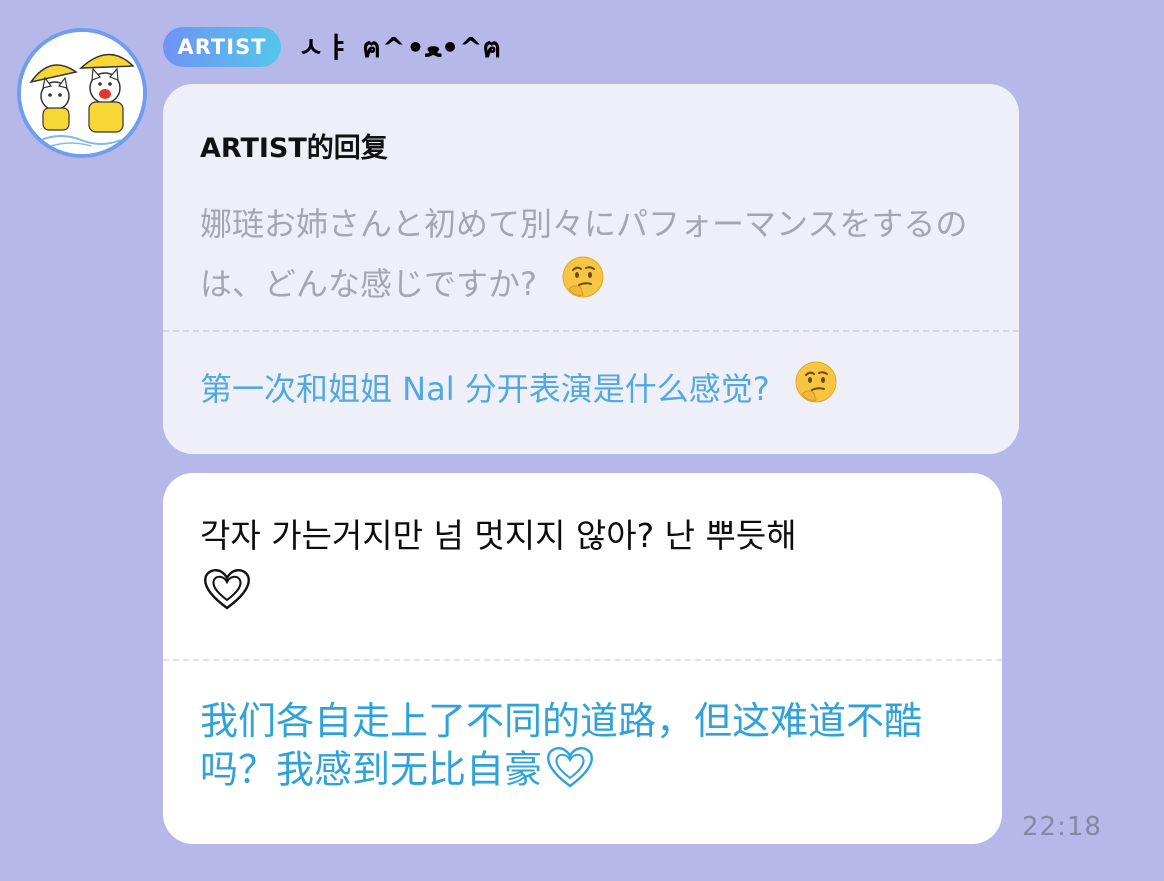 Image resolution: width=1164 pixels, height=881 pixels. I want to click on fan-question: 娜琏お姉さんと初めて別々にパフォーマンスをするのは、どんな感じですか?, so click(595, 256).